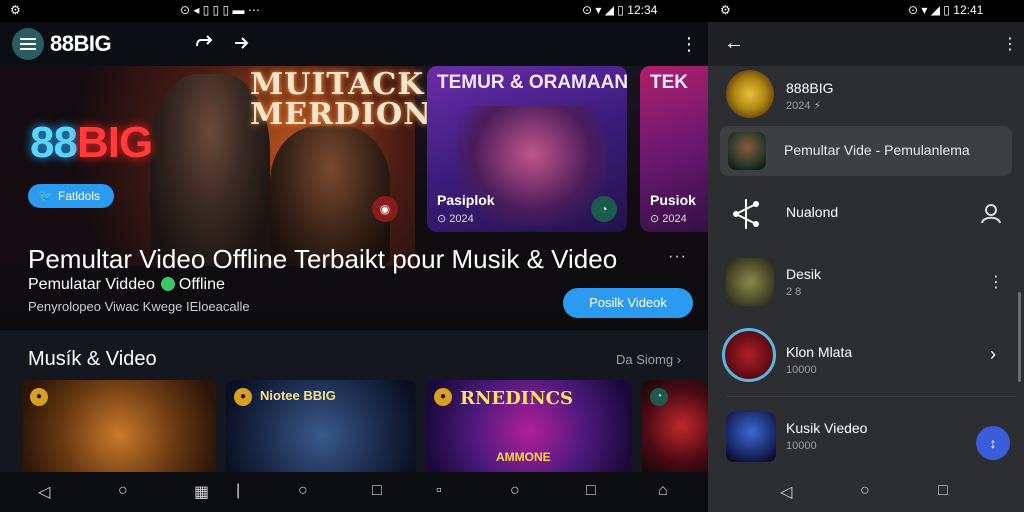 The height and width of the screenshot is (512, 1024). I want to click on section-header: Musík & Video Da Siomg ›, so click(354, 355).